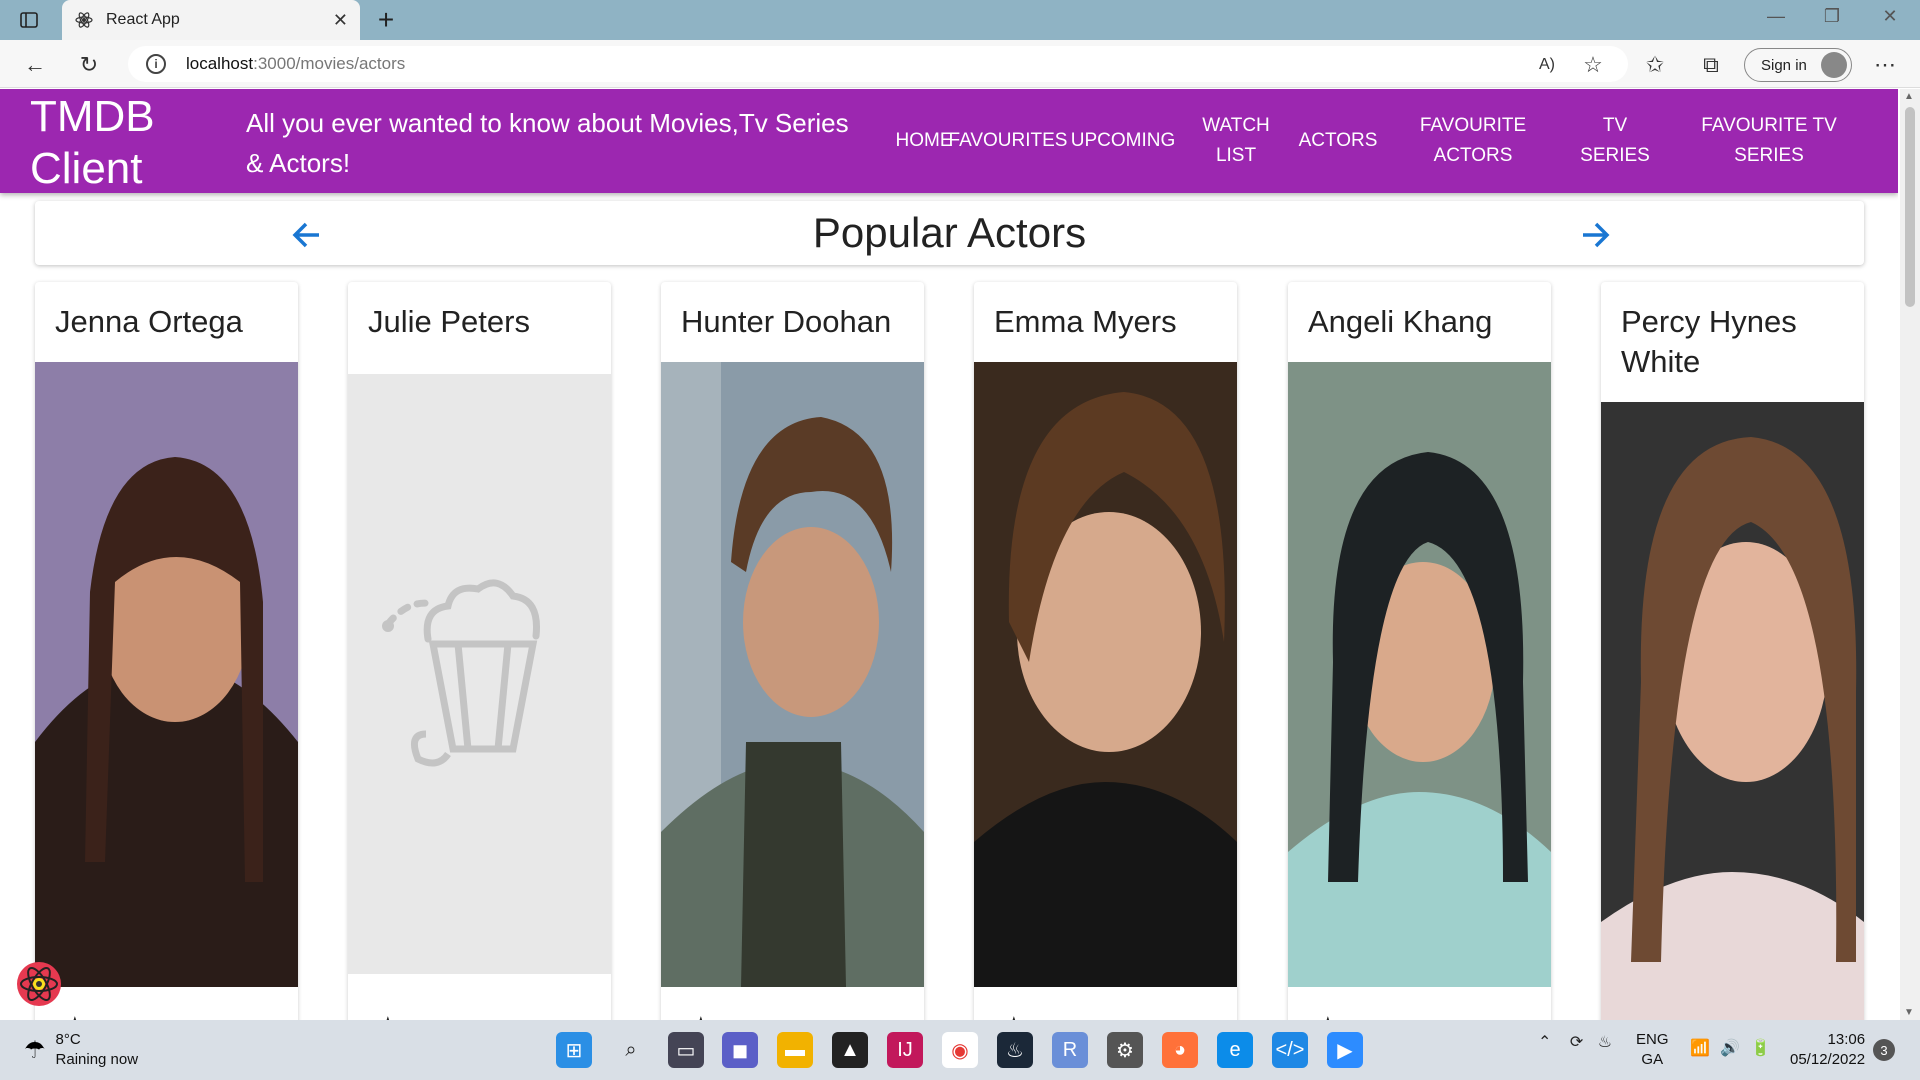  What do you see at coordinates (479, 674) in the screenshot?
I see `placeholder-popcorn-icon` at bounding box center [479, 674].